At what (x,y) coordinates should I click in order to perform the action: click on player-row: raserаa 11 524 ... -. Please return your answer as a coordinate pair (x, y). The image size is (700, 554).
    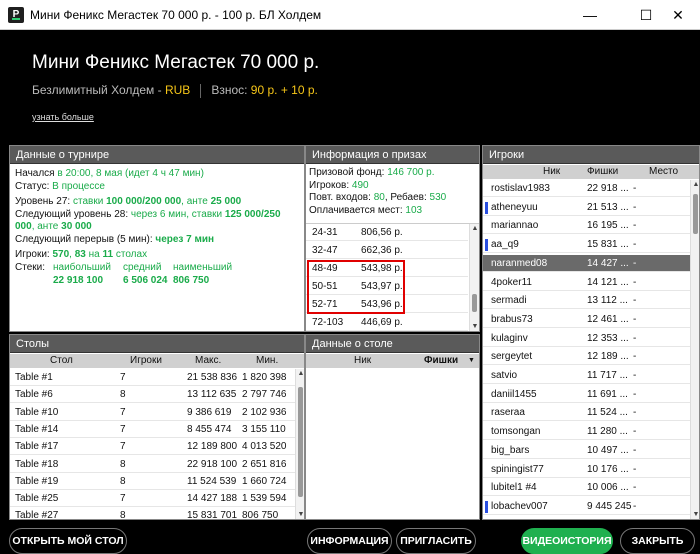
    Looking at the image, I should click on (586, 413).